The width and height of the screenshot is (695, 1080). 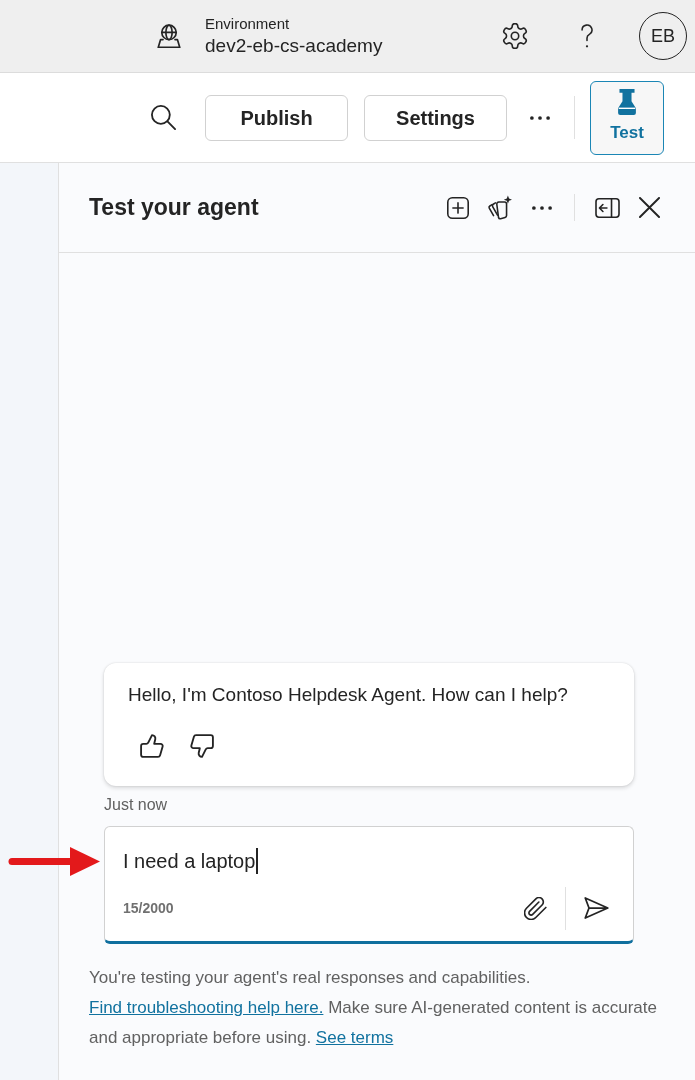 I want to click on flask-icon, so click(x=627, y=102).